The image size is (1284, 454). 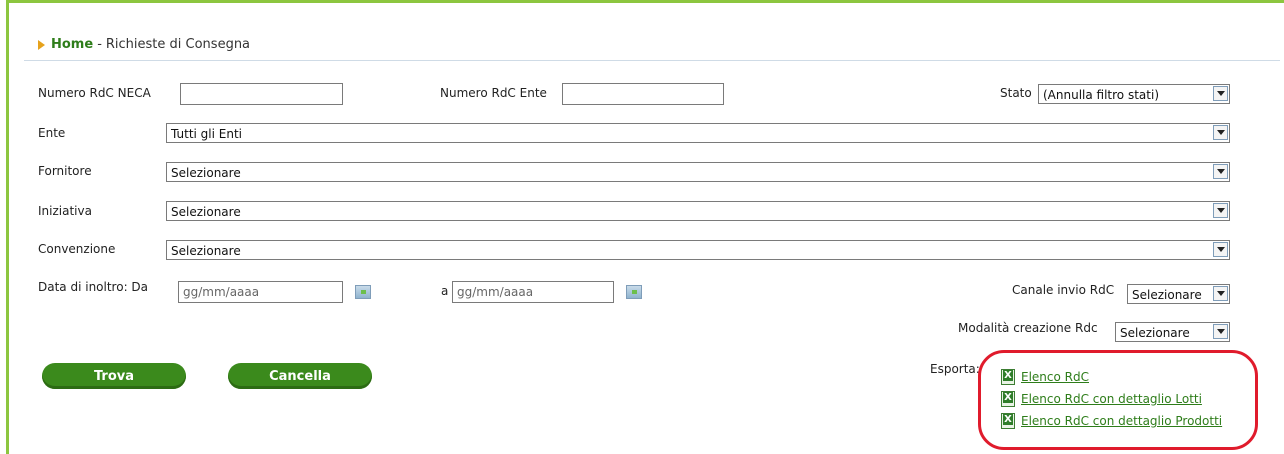 What do you see at coordinates (206, 134) in the screenshot?
I see `ente-selected-value: Tutti gli Enti` at bounding box center [206, 134].